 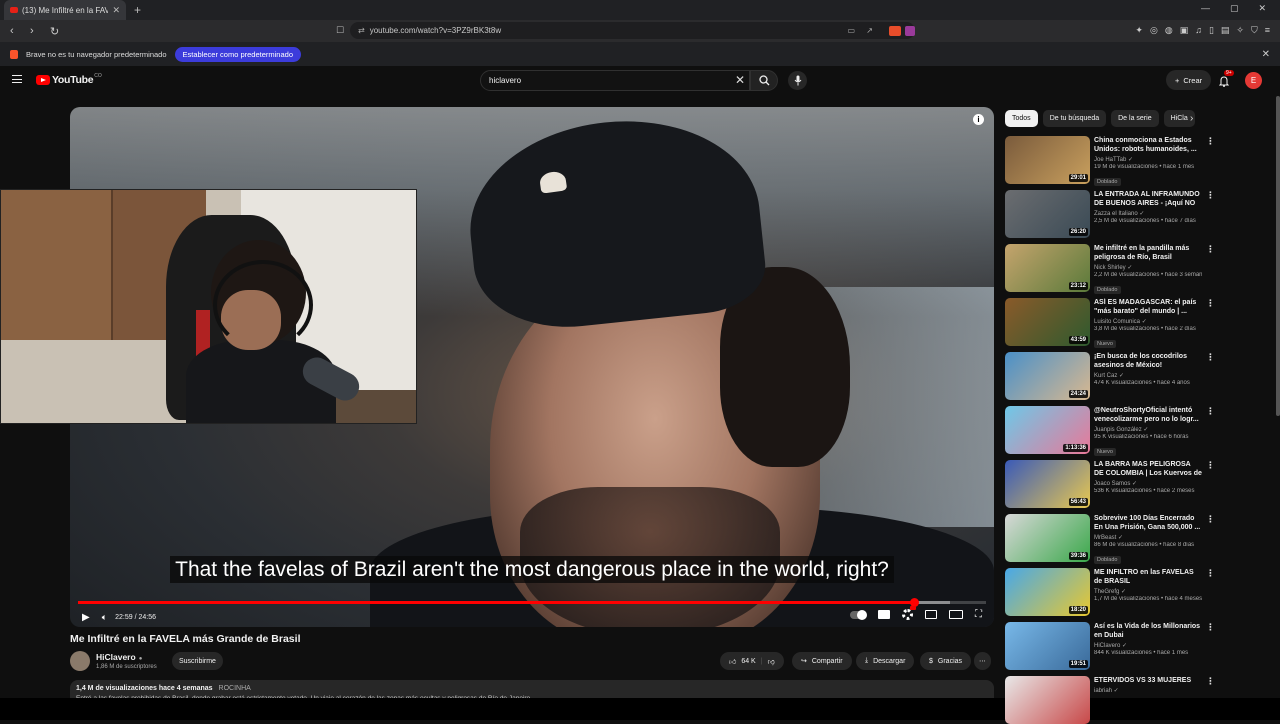 What do you see at coordinates (1047, 700) in the screenshot?
I see `video-thumbnail` at bounding box center [1047, 700].